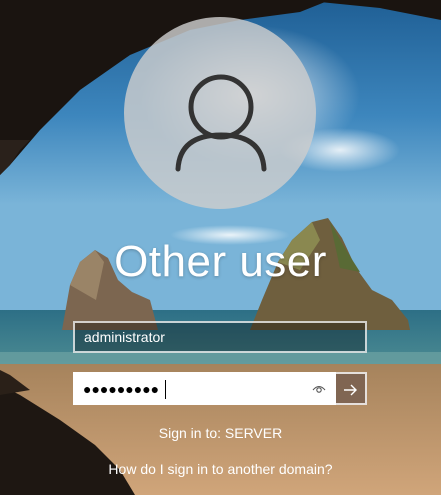  Describe the element at coordinates (204, 388) in the screenshot. I see `password-field: ●●●●●●●●●` at that location.